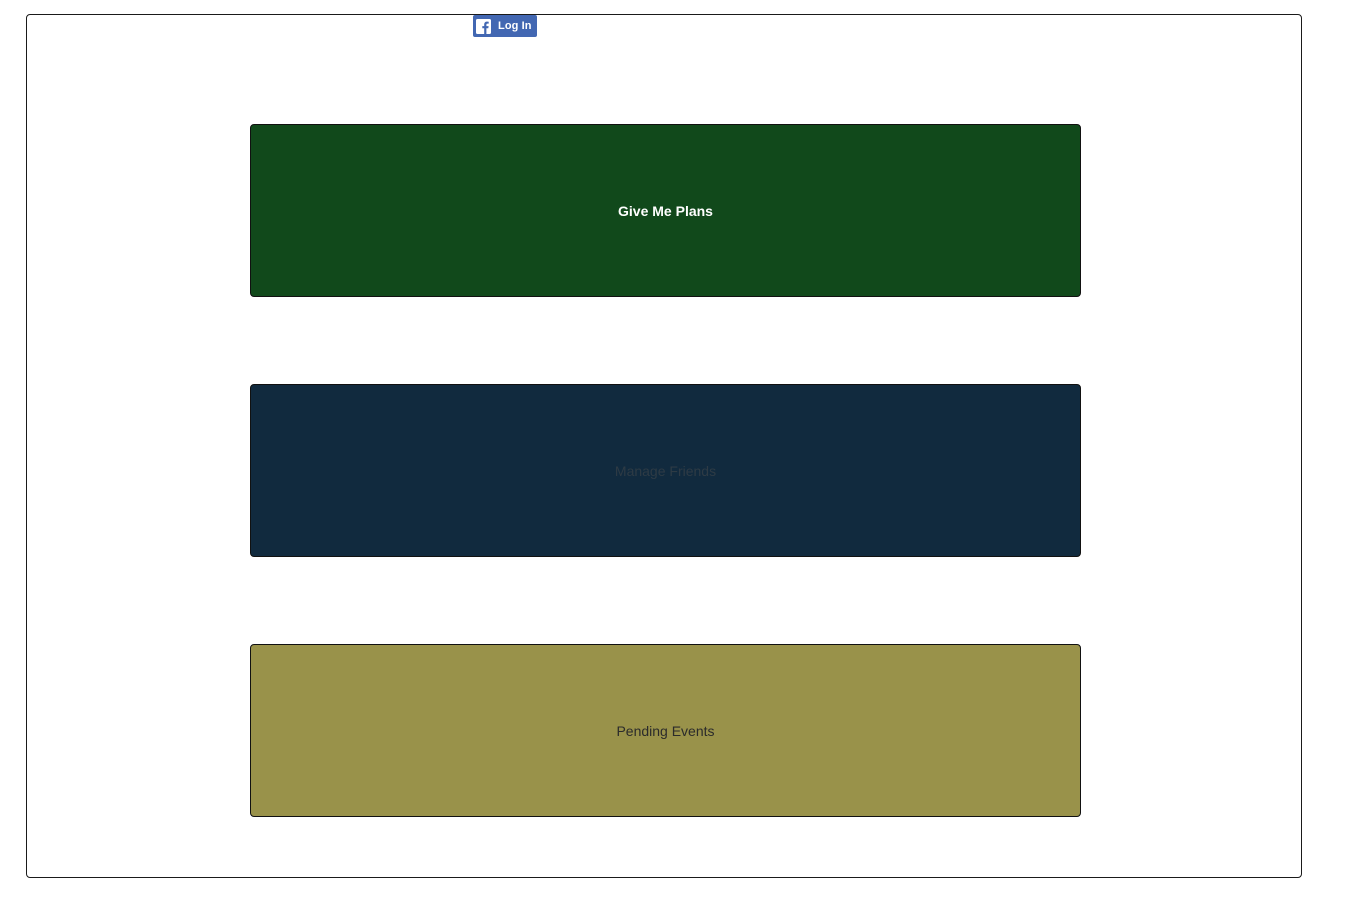 The width and height of the screenshot is (1347, 902). I want to click on give-me-plans-label: Give Me Plans, so click(665, 210).